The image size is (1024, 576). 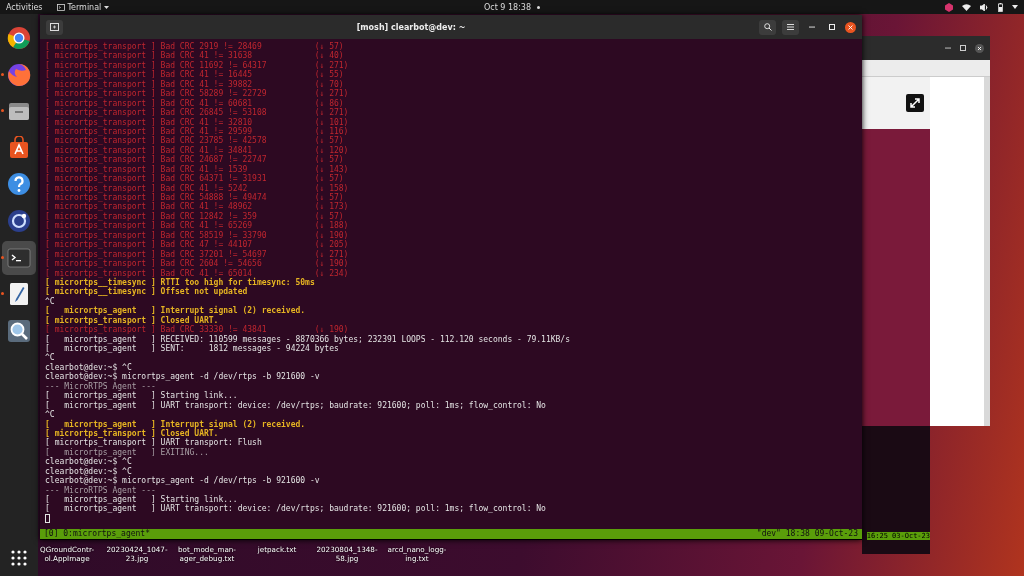 What do you see at coordinates (507, 7) in the screenshot?
I see `clock: Oct 9 18:38` at bounding box center [507, 7].